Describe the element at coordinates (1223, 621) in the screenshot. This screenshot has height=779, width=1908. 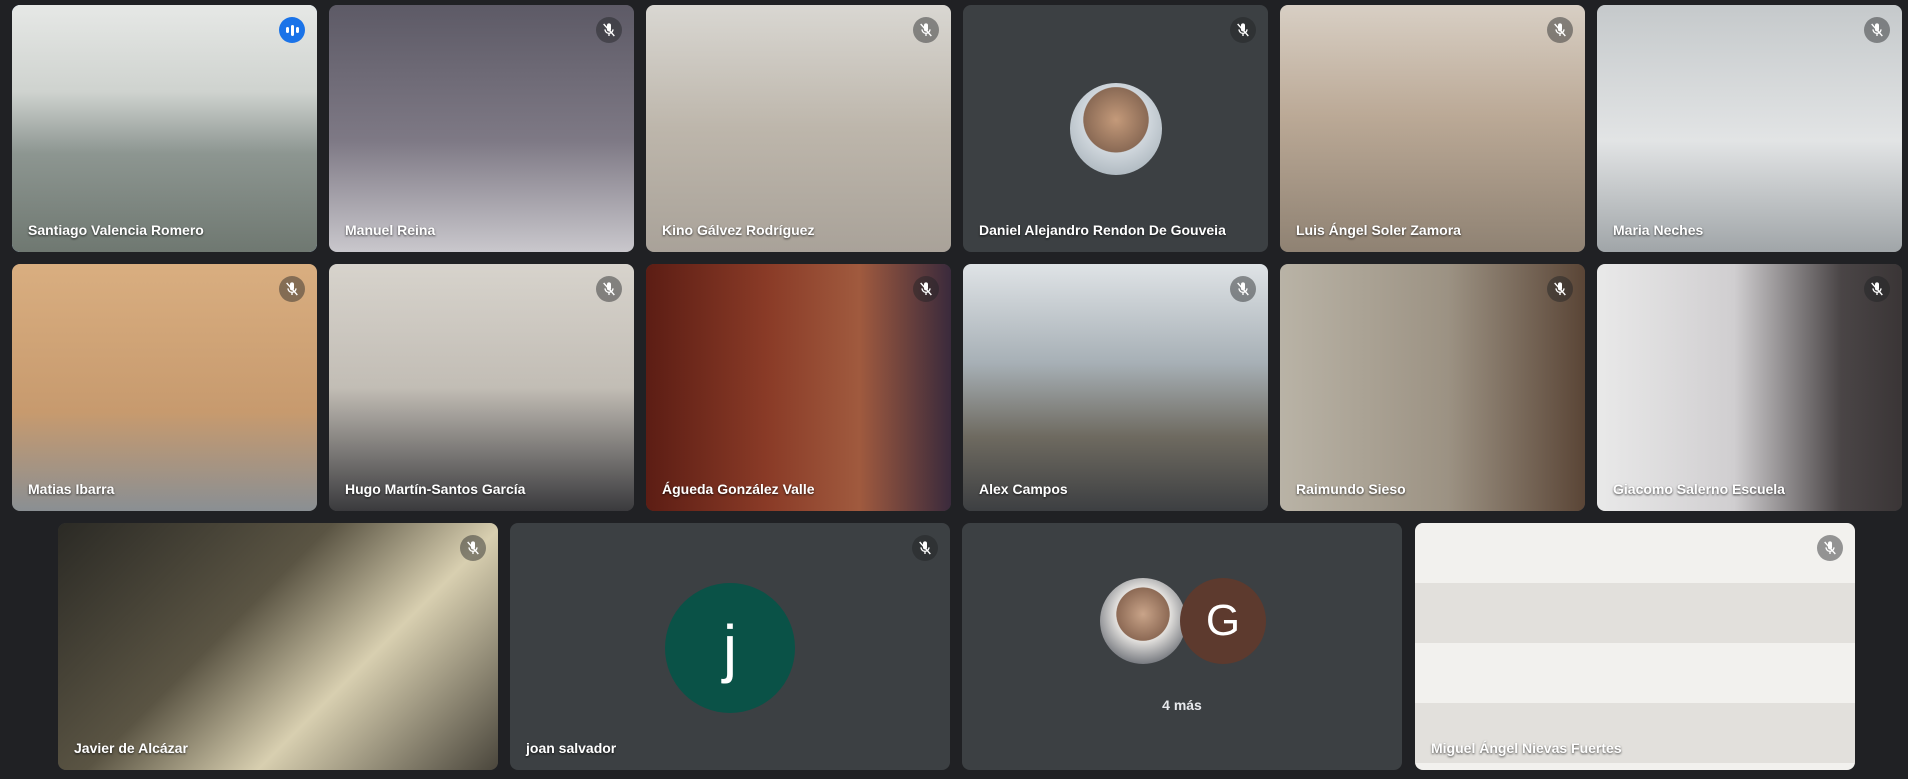
I see `avatar: G` at that location.